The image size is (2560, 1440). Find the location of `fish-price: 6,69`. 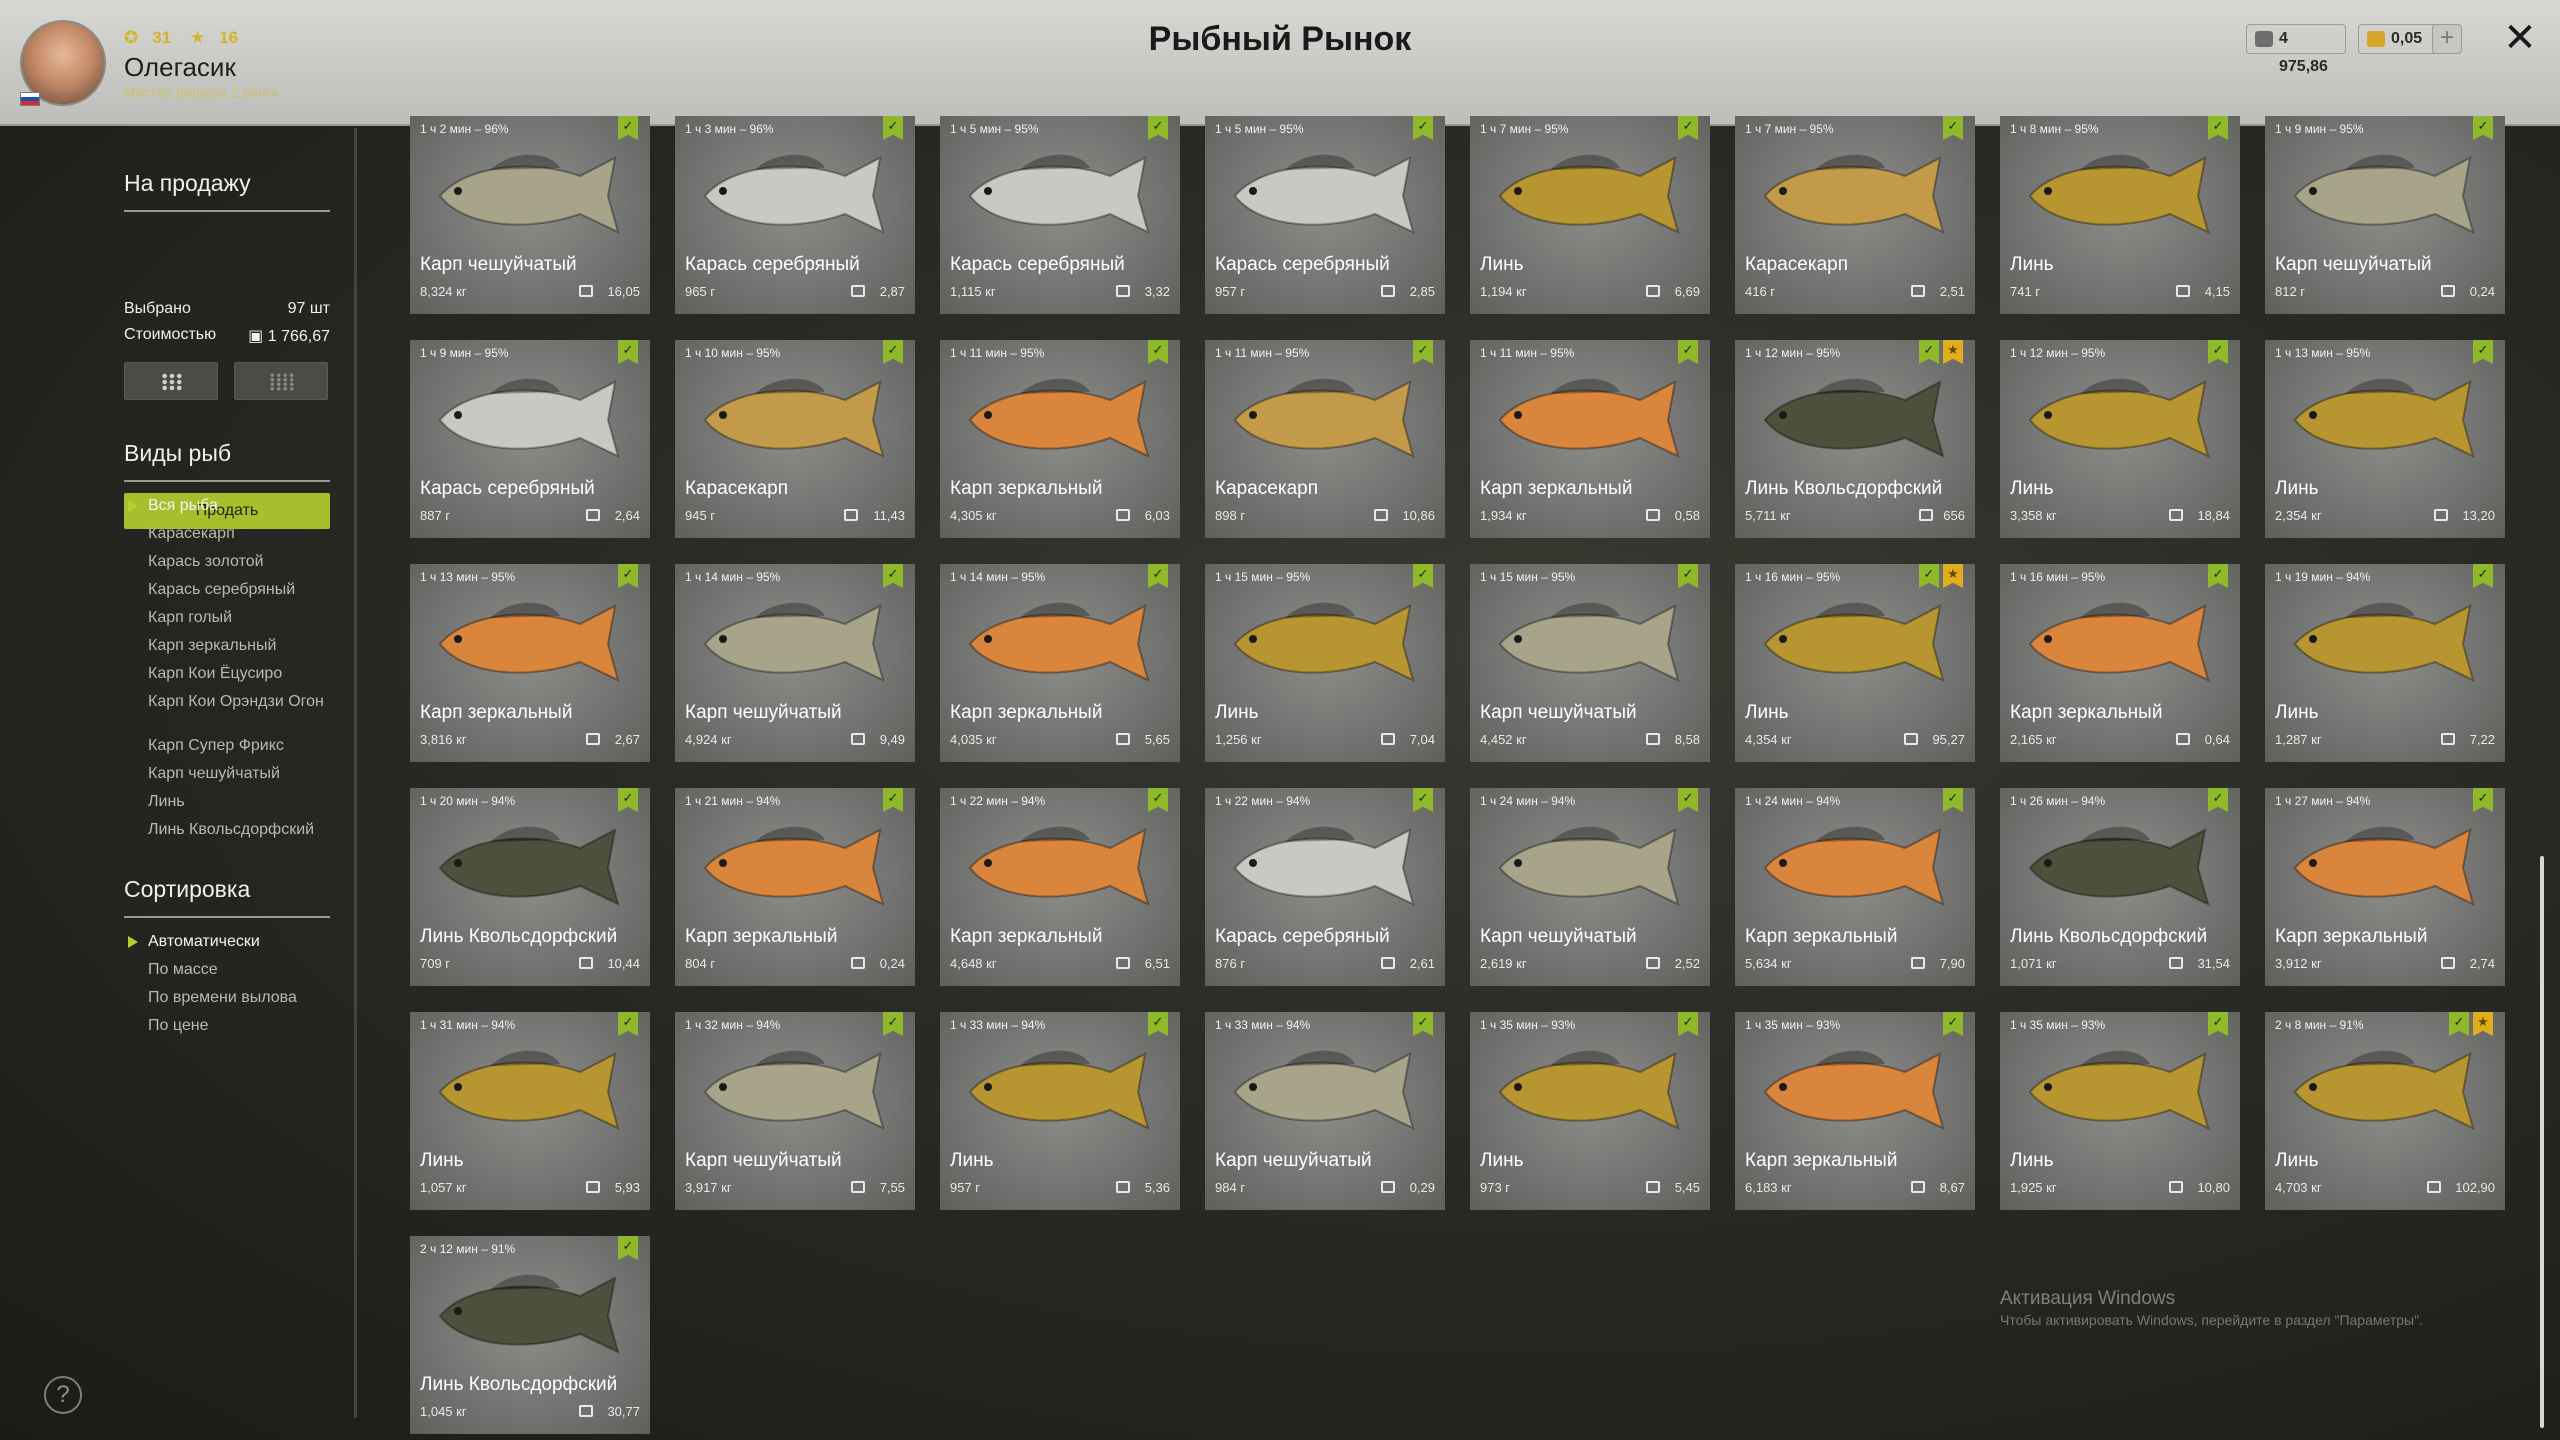

fish-price: 6,69 is located at coordinates (1687, 291).